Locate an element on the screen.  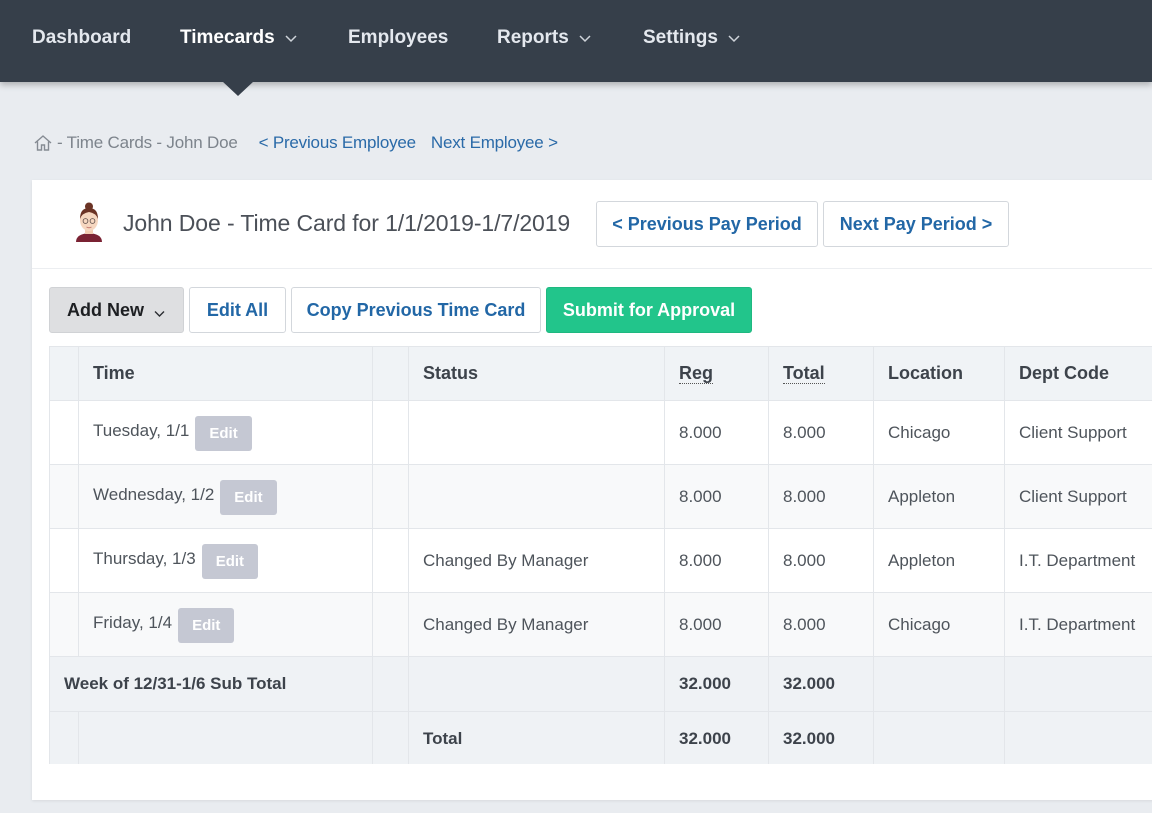
day-cell: Friday, 1/4 Edit is located at coordinates (225, 624).